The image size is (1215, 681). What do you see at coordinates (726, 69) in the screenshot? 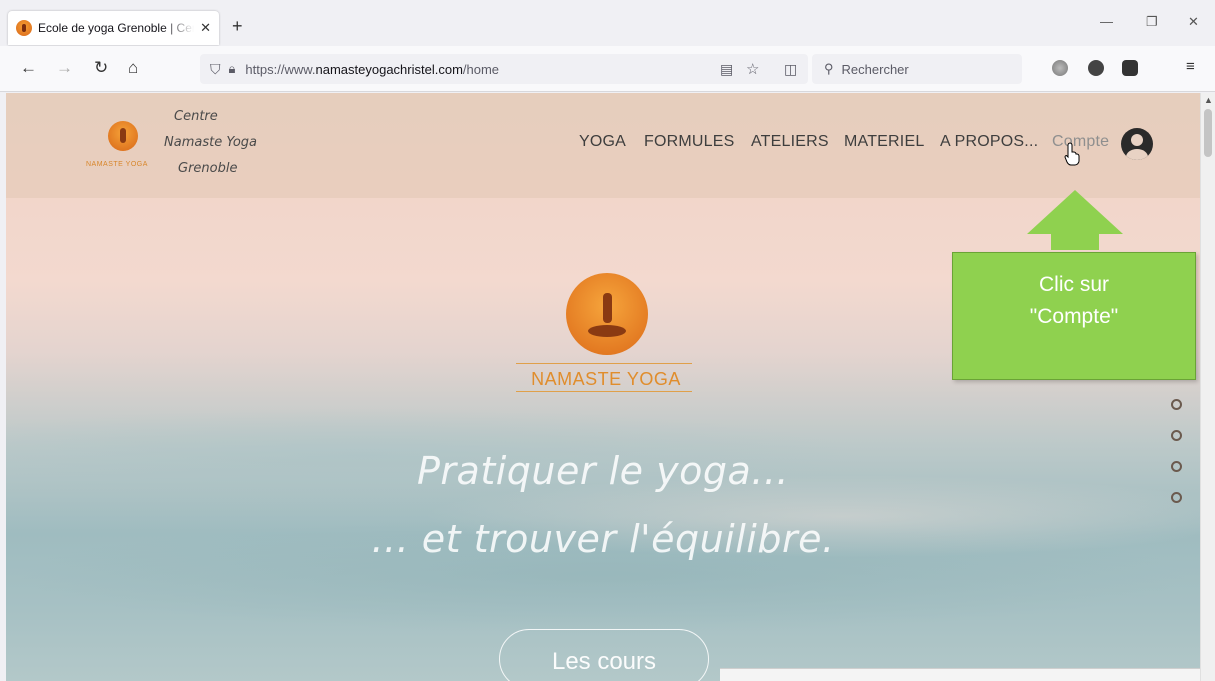
I see `reader-view-icon: ▤` at bounding box center [726, 69].